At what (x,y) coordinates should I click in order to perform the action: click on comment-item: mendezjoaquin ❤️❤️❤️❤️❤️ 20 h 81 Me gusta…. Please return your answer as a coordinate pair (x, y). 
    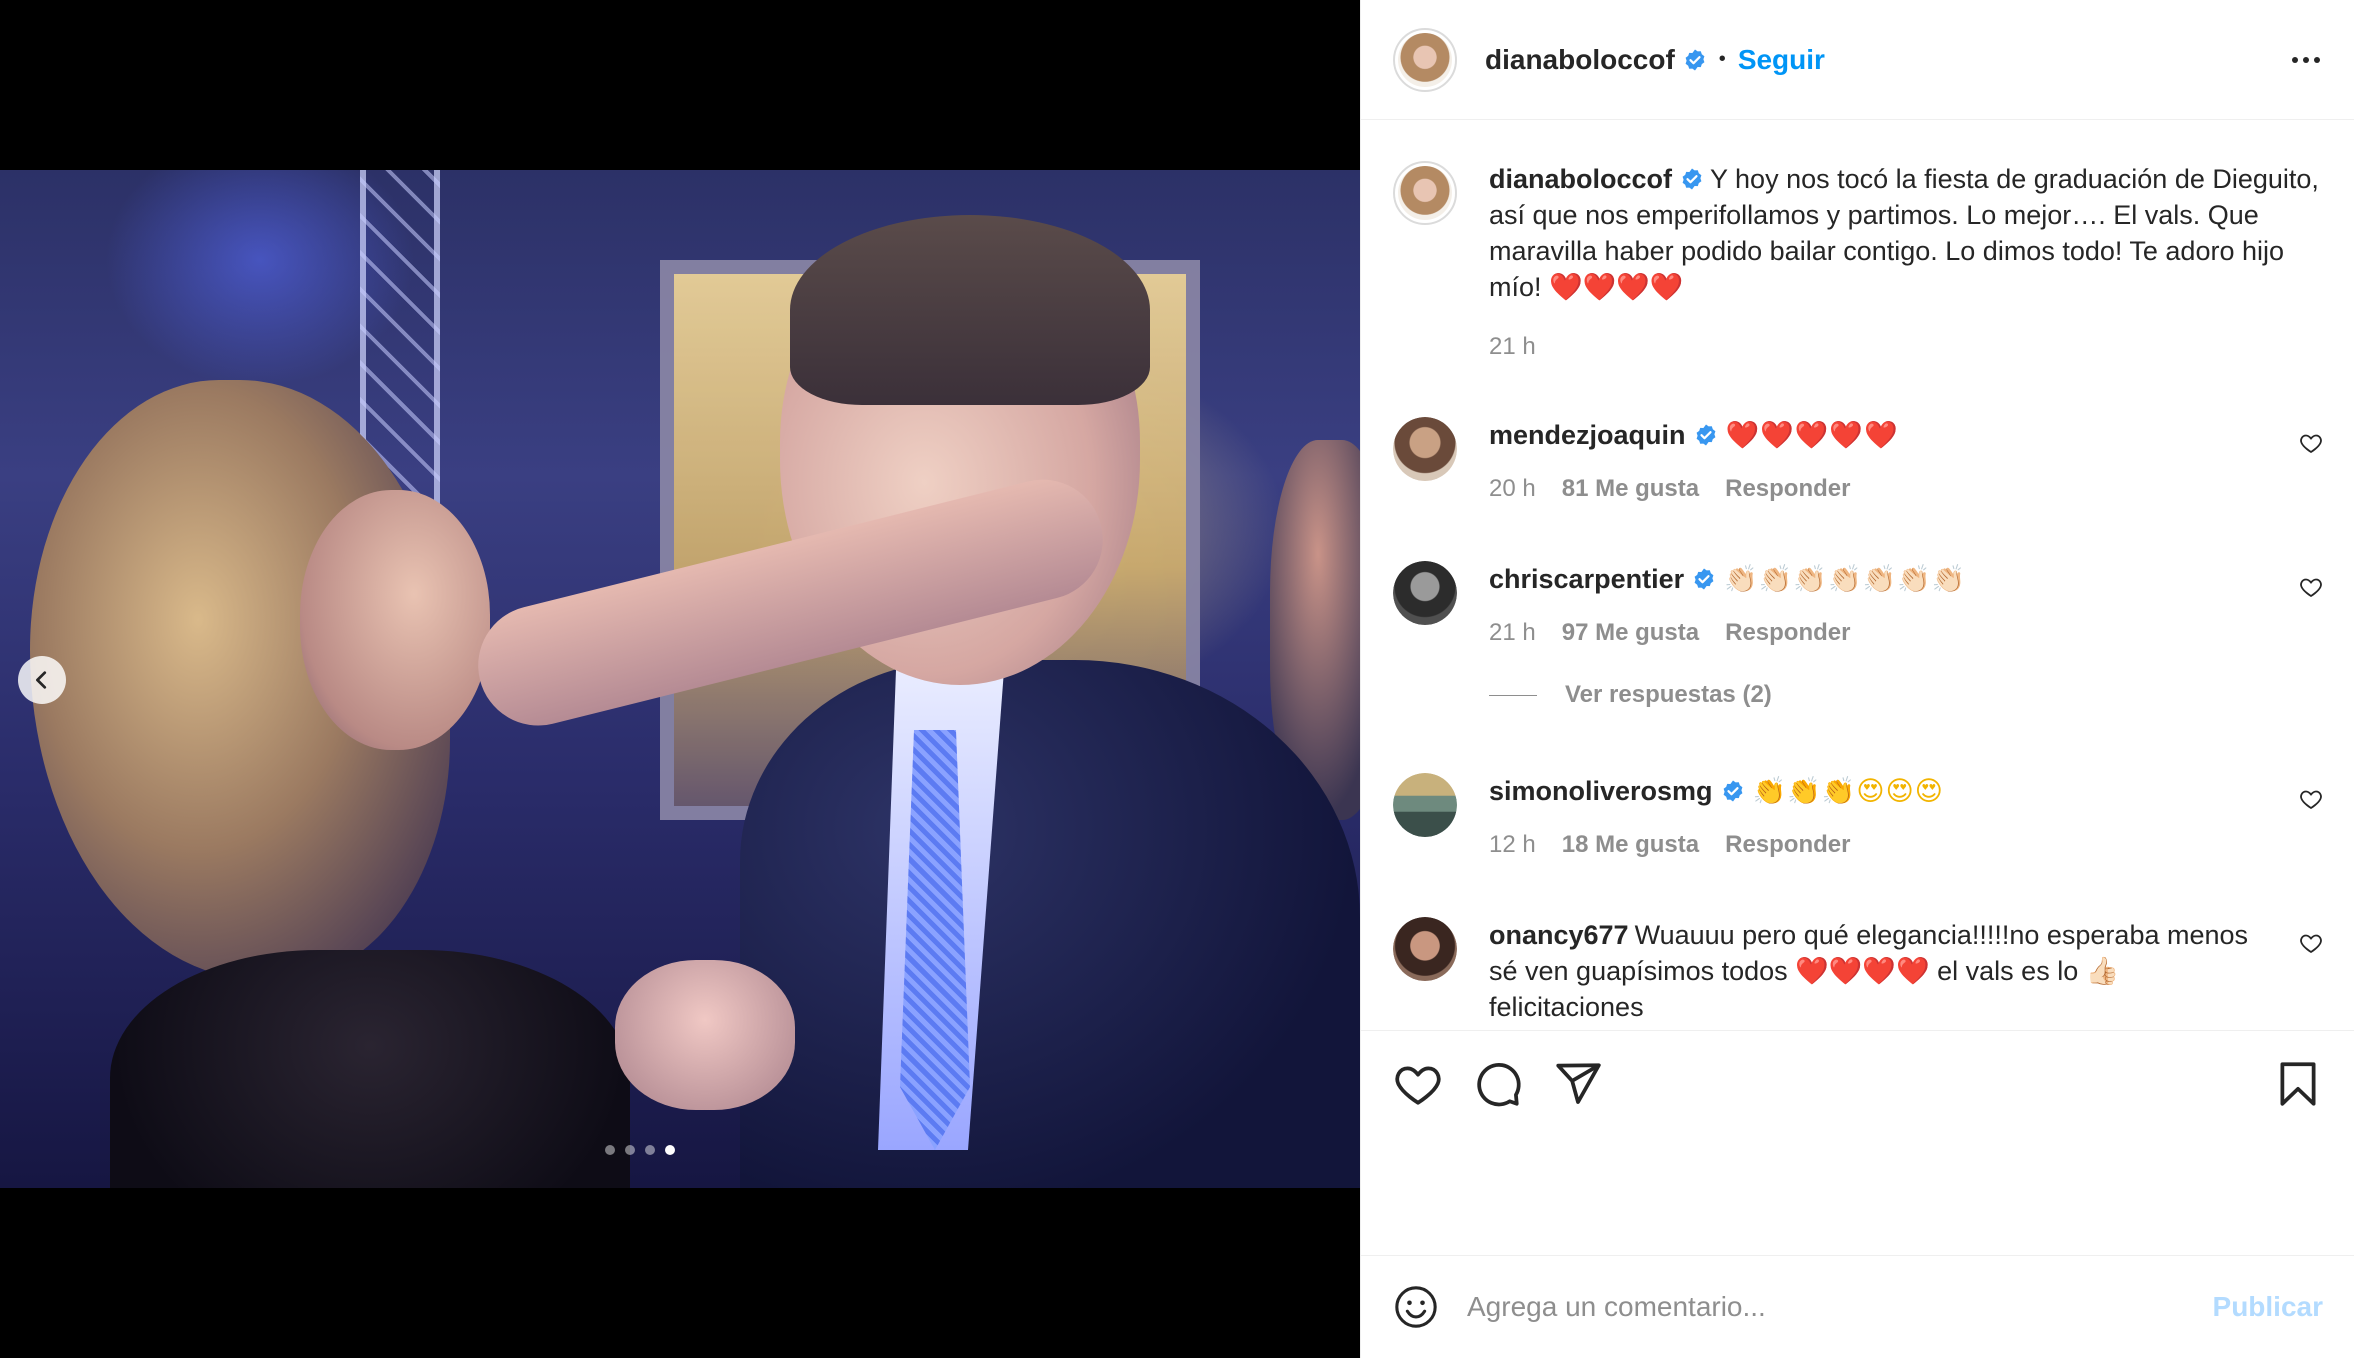
    Looking at the image, I should click on (1858, 462).